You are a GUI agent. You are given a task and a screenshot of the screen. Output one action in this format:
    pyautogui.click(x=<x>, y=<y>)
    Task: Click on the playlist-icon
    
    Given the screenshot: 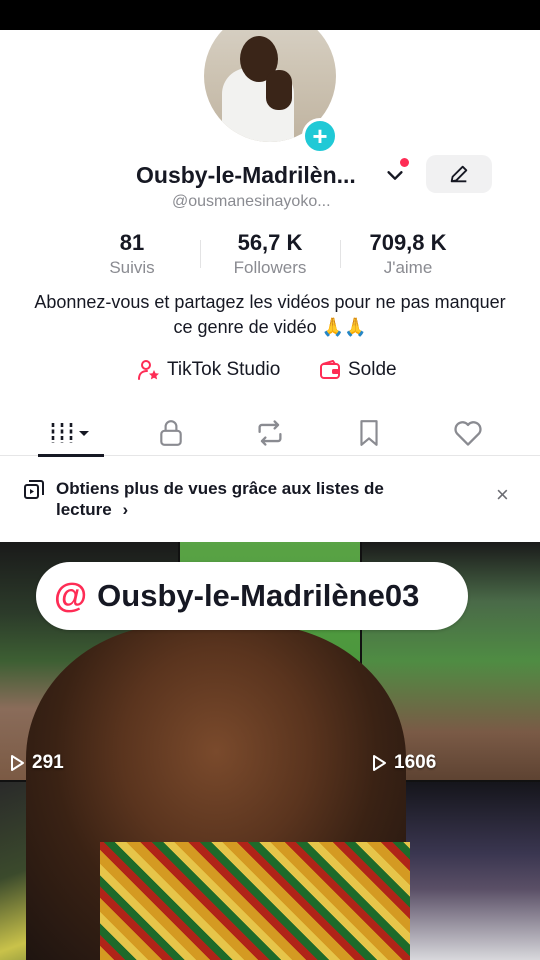 What is the action you would take?
    pyautogui.click(x=34, y=489)
    